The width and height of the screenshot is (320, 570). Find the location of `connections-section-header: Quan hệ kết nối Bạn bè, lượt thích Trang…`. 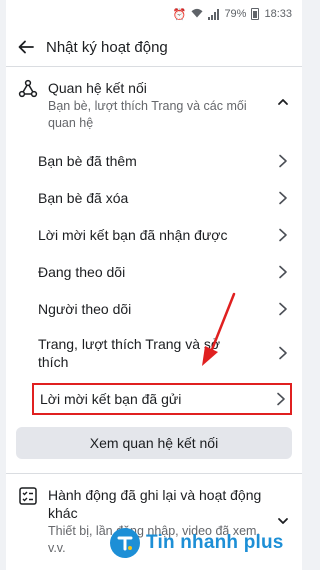

connections-section-header: Quan hệ kết nối Bạn bè, lượt thích Trang… is located at coordinates (154, 99).